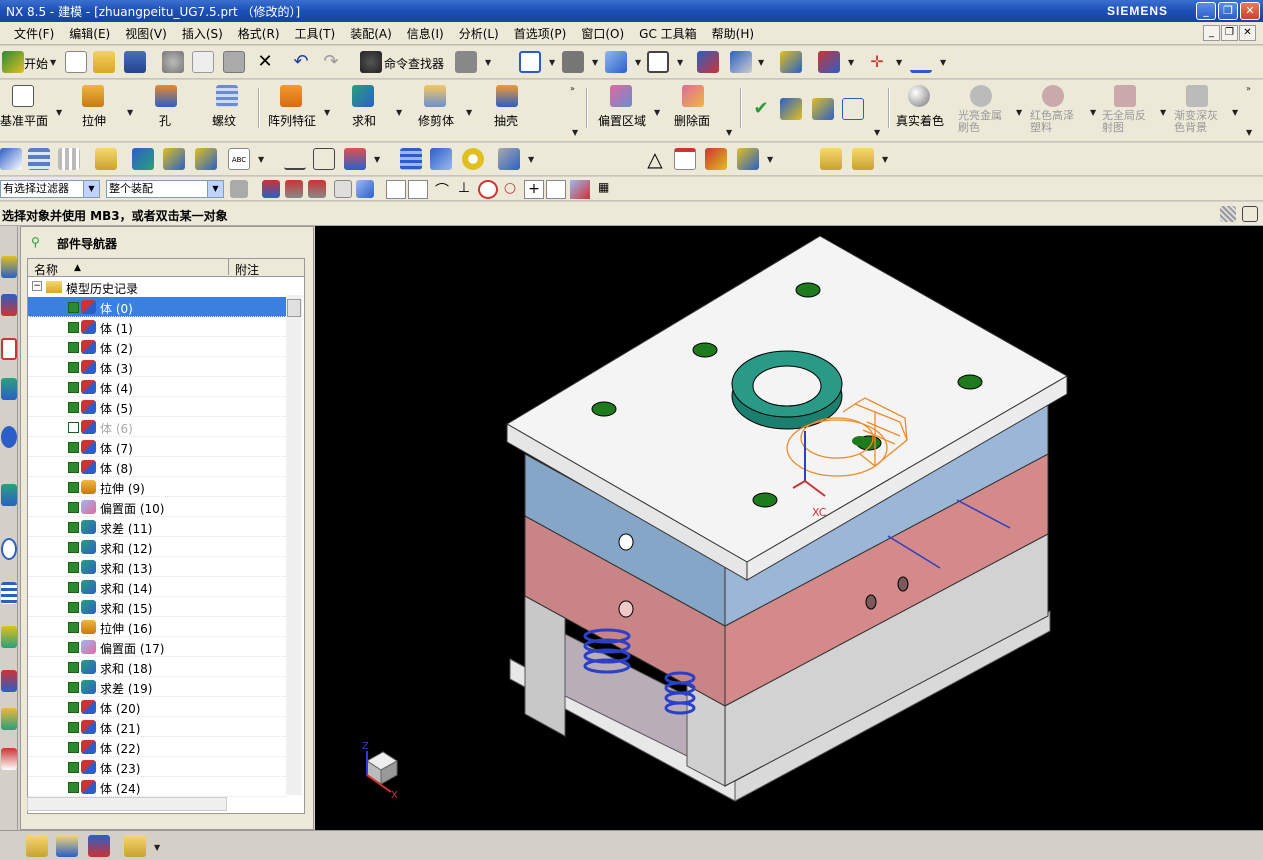  Describe the element at coordinates (464, 189) in the screenshot. I see `snap-intersection-icon: ⊥` at that location.